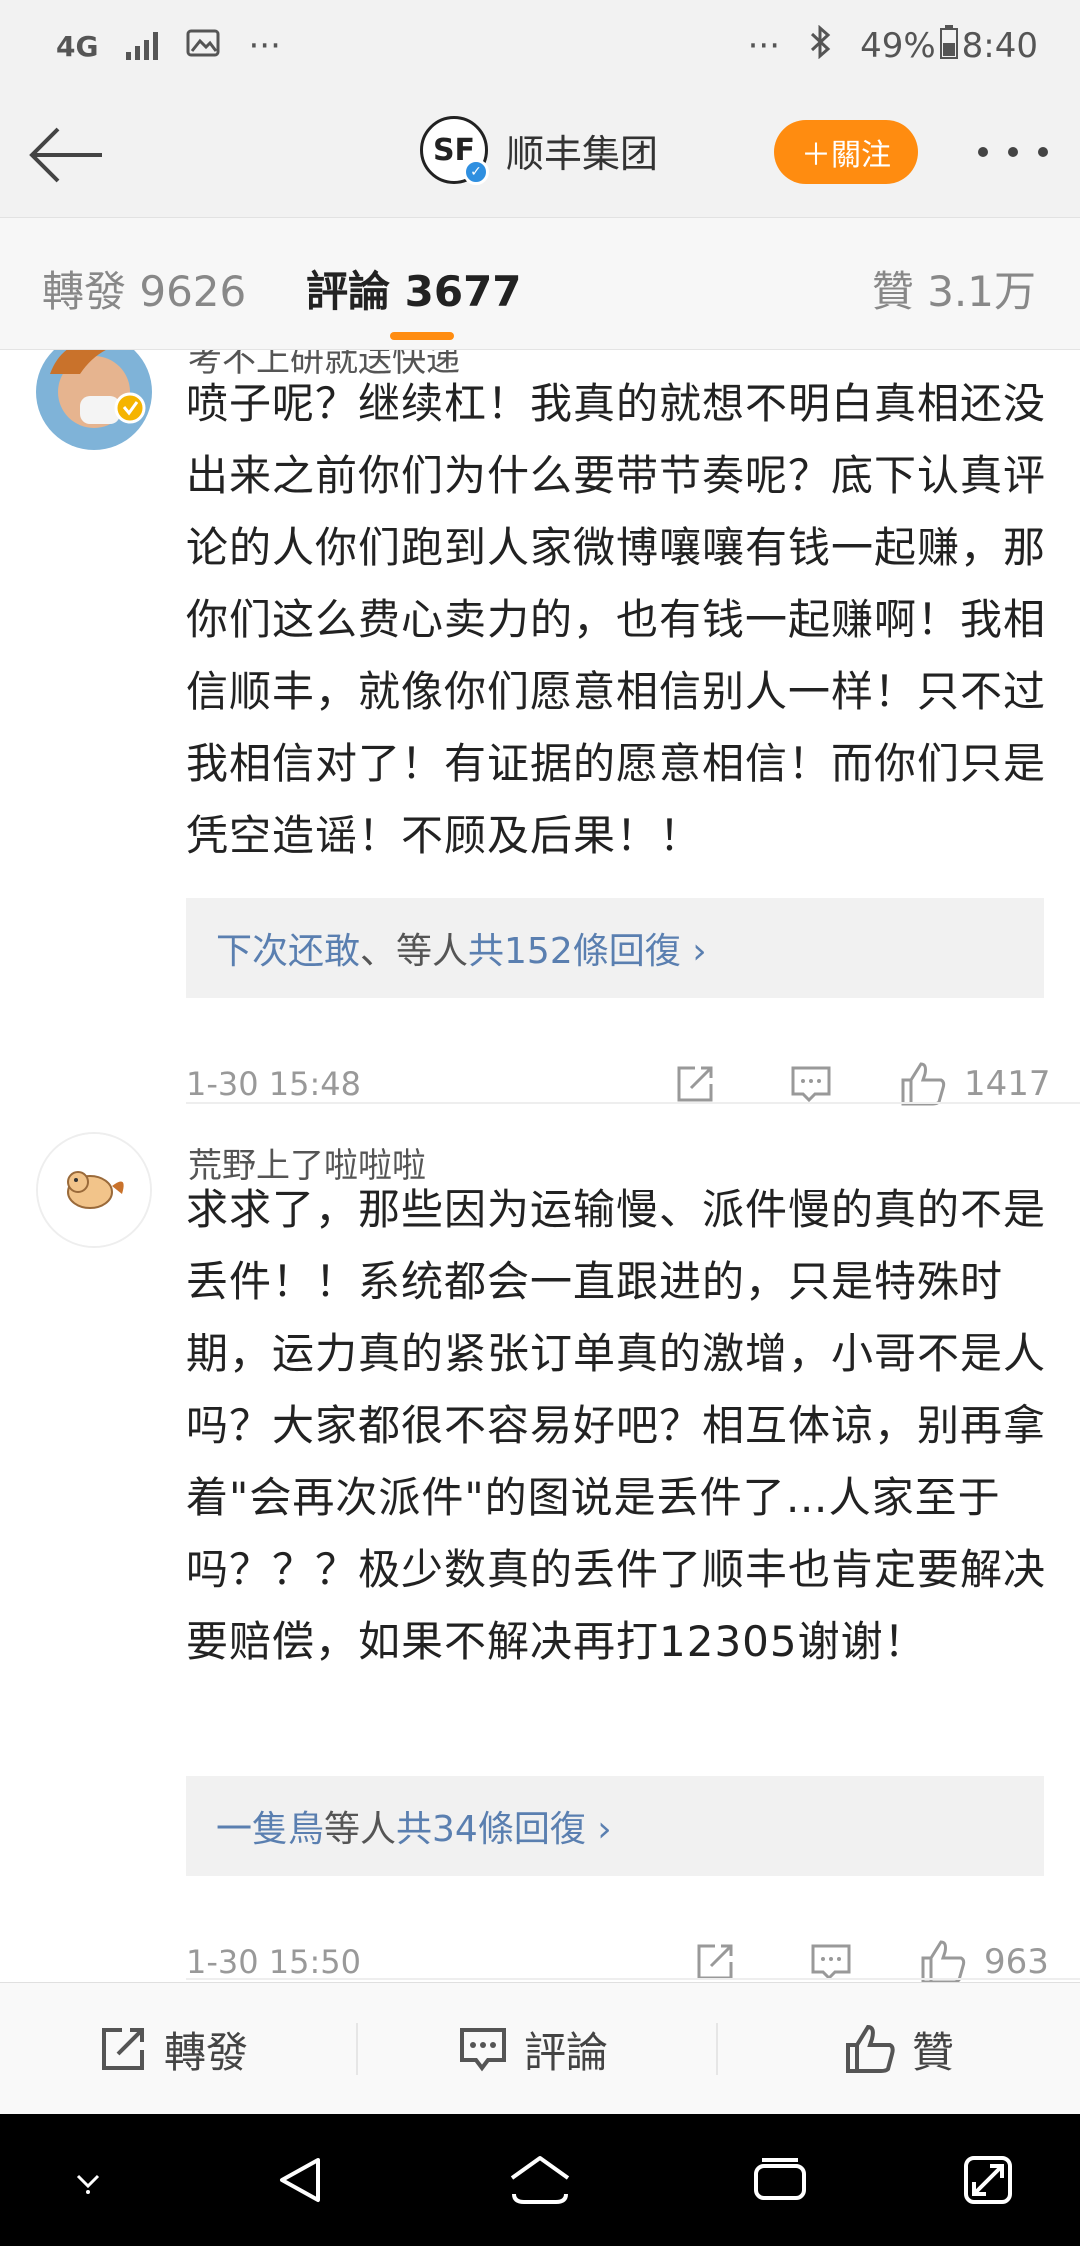 This screenshot has width=1080, height=2246. Describe the element at coordinates (846, 152) in the screenshot. I see `follow-button: ＋關注` at that location.